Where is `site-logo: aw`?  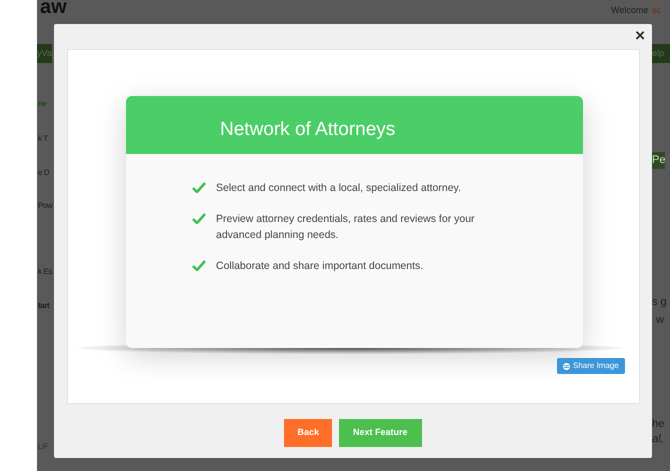 site-logo: aw is located at coordinates (53, 10).